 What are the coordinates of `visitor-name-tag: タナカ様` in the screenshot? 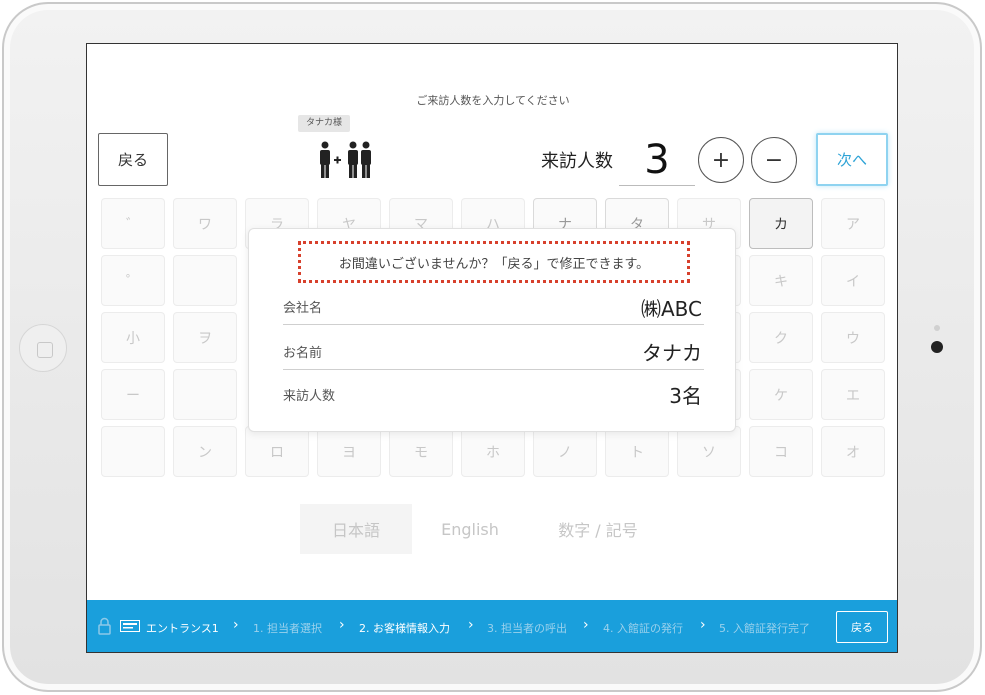 It's located at (324, 123).